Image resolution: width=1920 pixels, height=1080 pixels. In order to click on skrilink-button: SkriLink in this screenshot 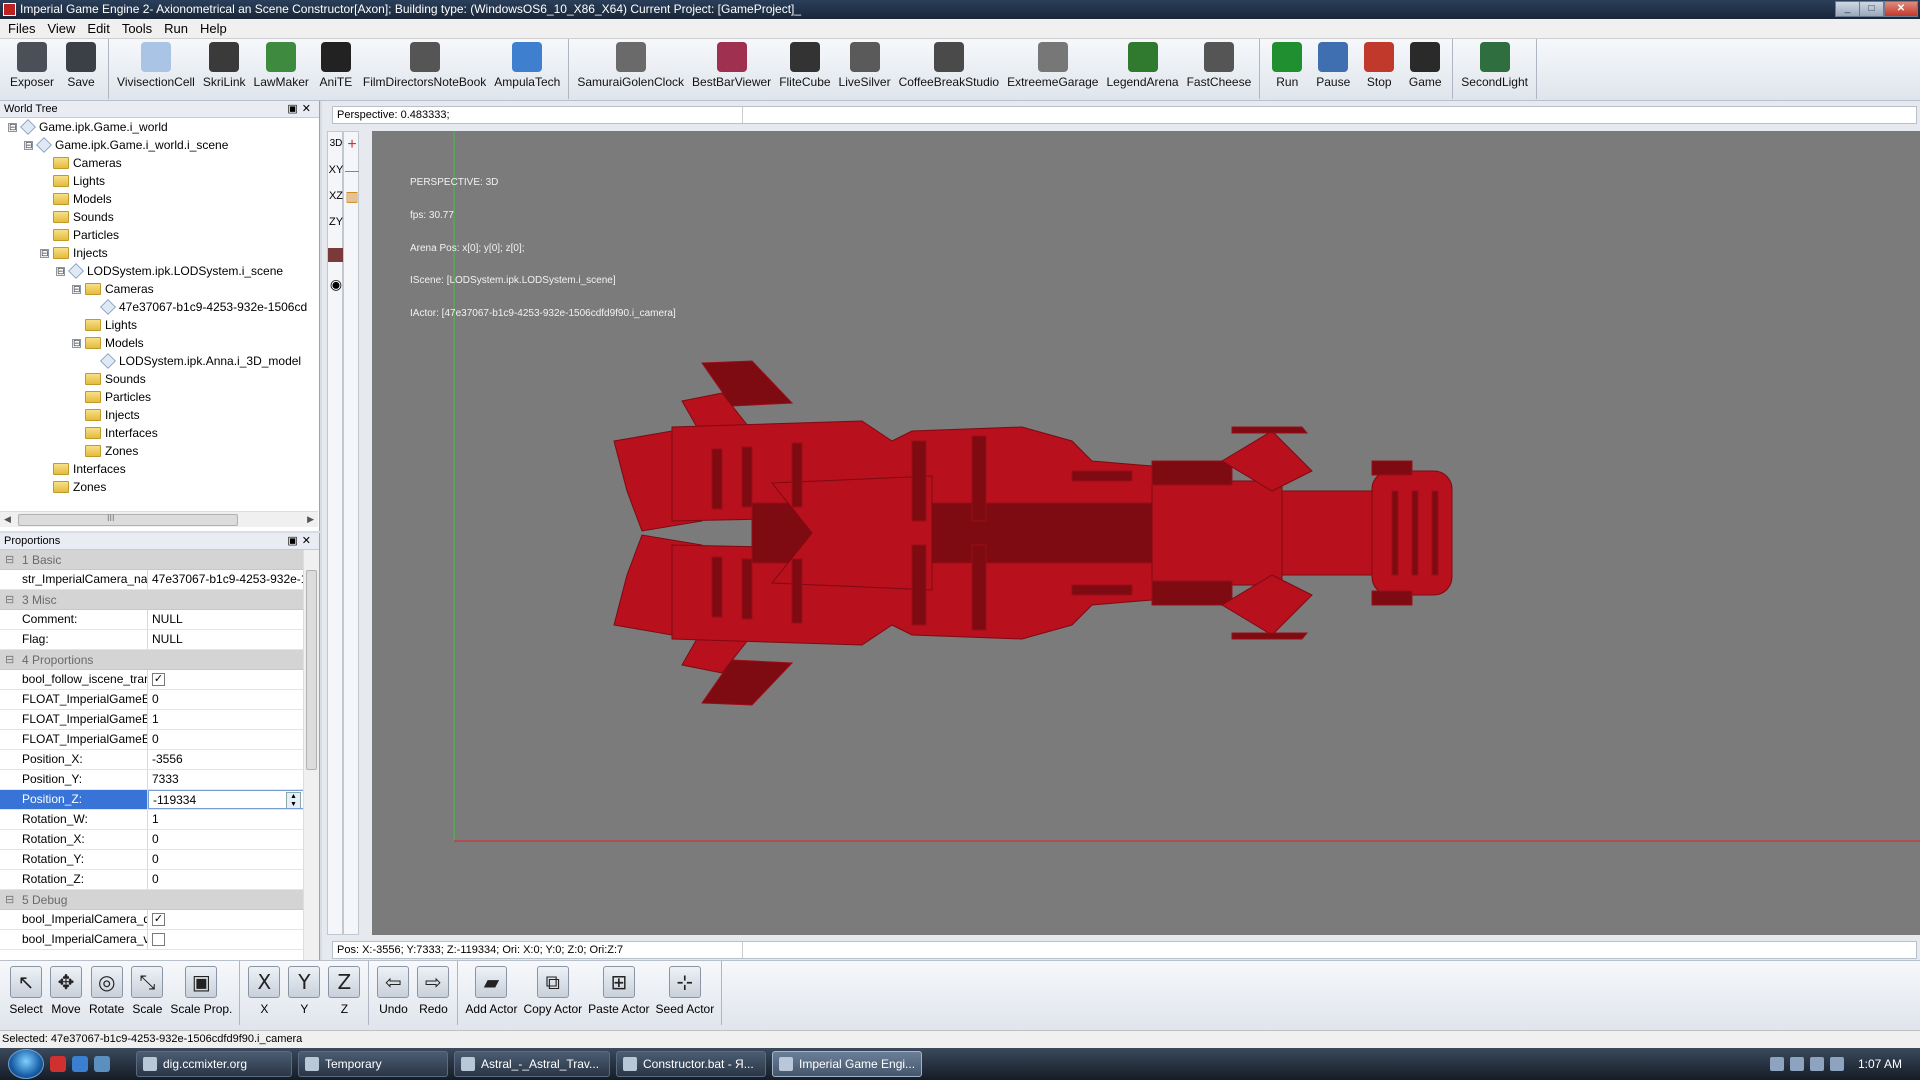, I will do `click(224, 69)`.